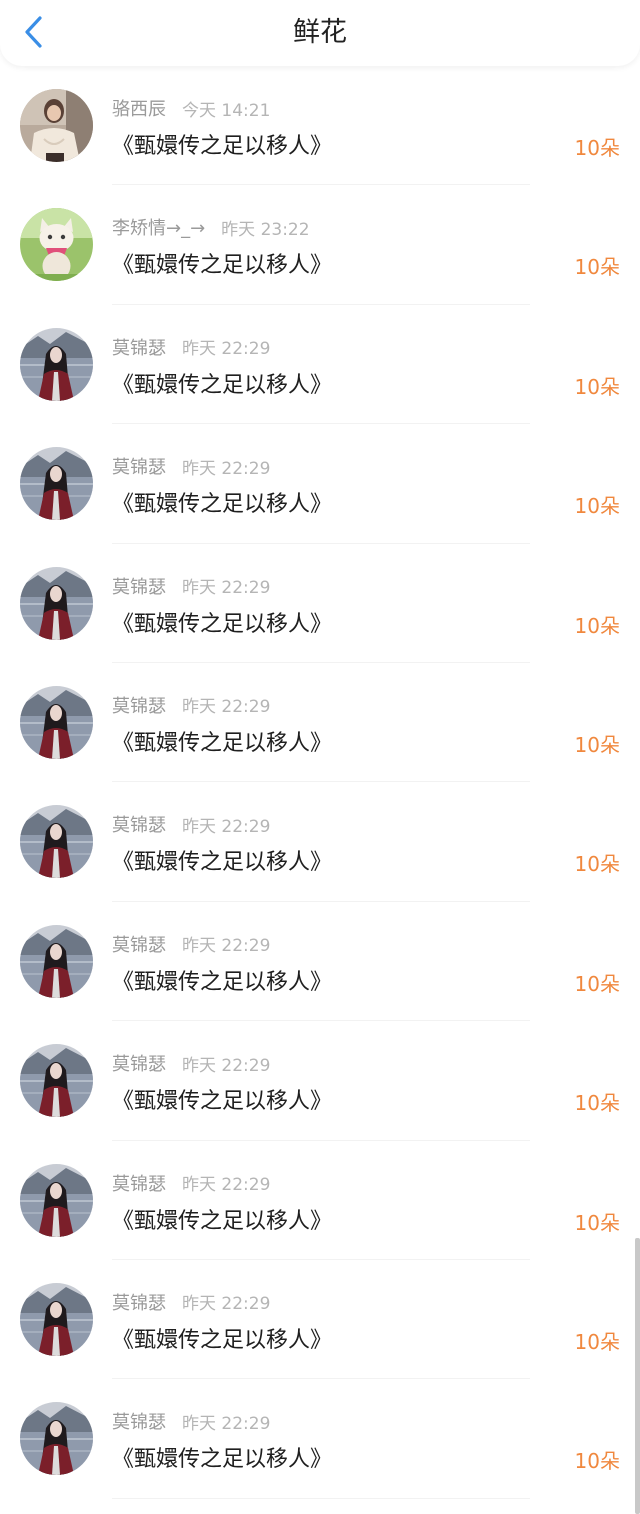 This screenshot has height=1514, width=640. I want to click on item-meta: 李矫情→_→ 昨天 23:22, so click(211, 227).